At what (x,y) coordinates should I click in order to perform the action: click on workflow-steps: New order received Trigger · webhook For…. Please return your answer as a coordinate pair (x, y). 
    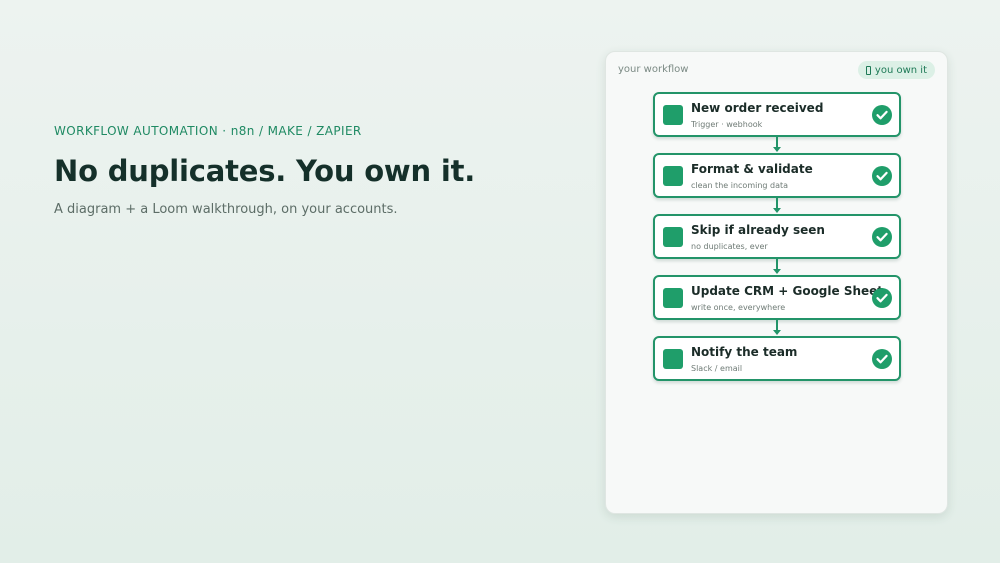
    Looking at the image, I should click on (777, 236).